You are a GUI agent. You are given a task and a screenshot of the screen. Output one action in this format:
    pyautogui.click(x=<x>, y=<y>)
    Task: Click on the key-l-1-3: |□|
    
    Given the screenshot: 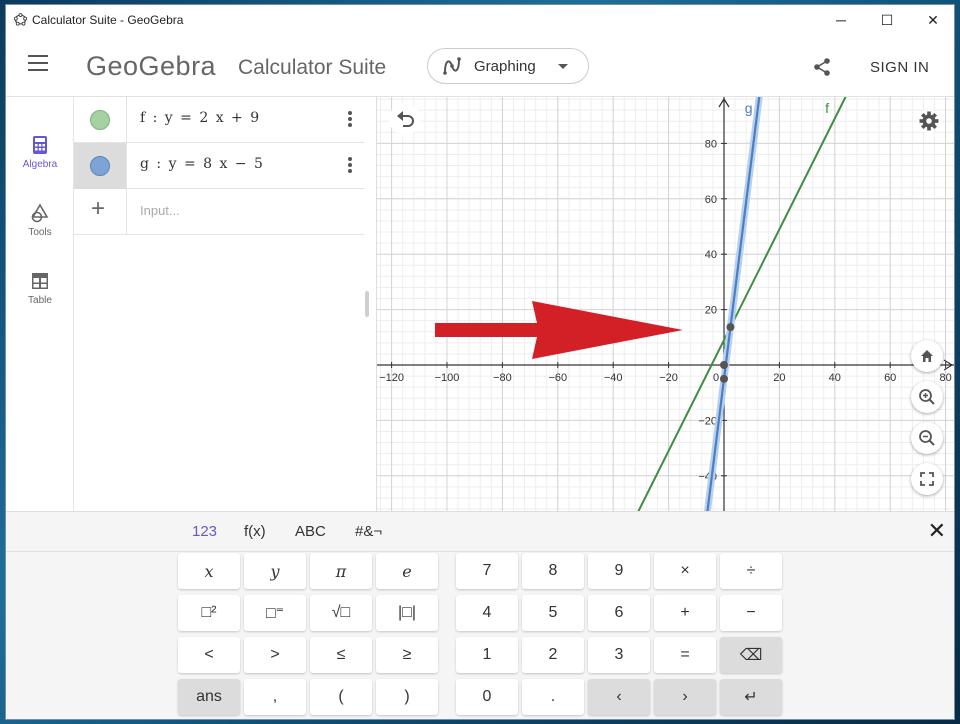 What is the action you would take?
    pyautogui.click(x=407, y=613)
    